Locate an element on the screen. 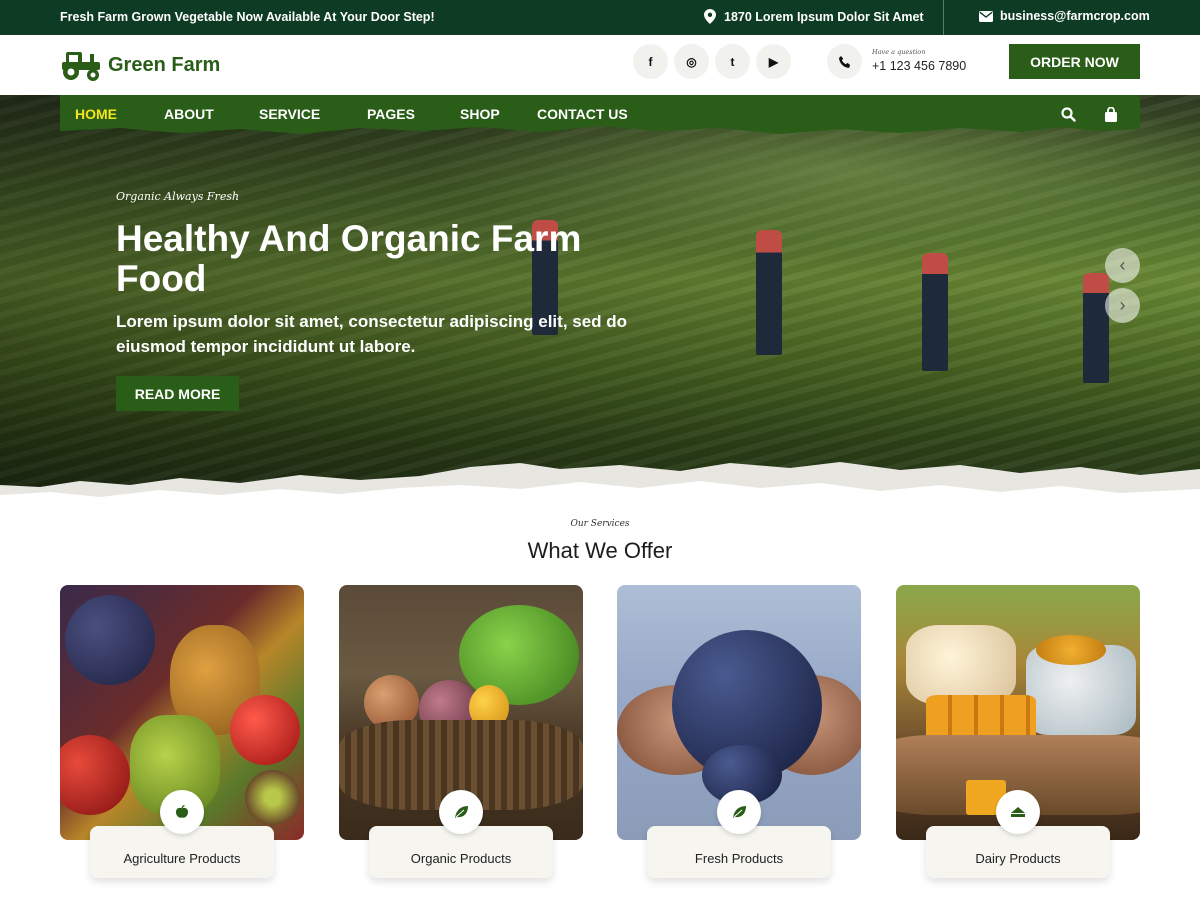 The width and height of the screenshot is (1200, 900). top-bar-email: business@farmcrop.com is located at coordinates (1064, 16).